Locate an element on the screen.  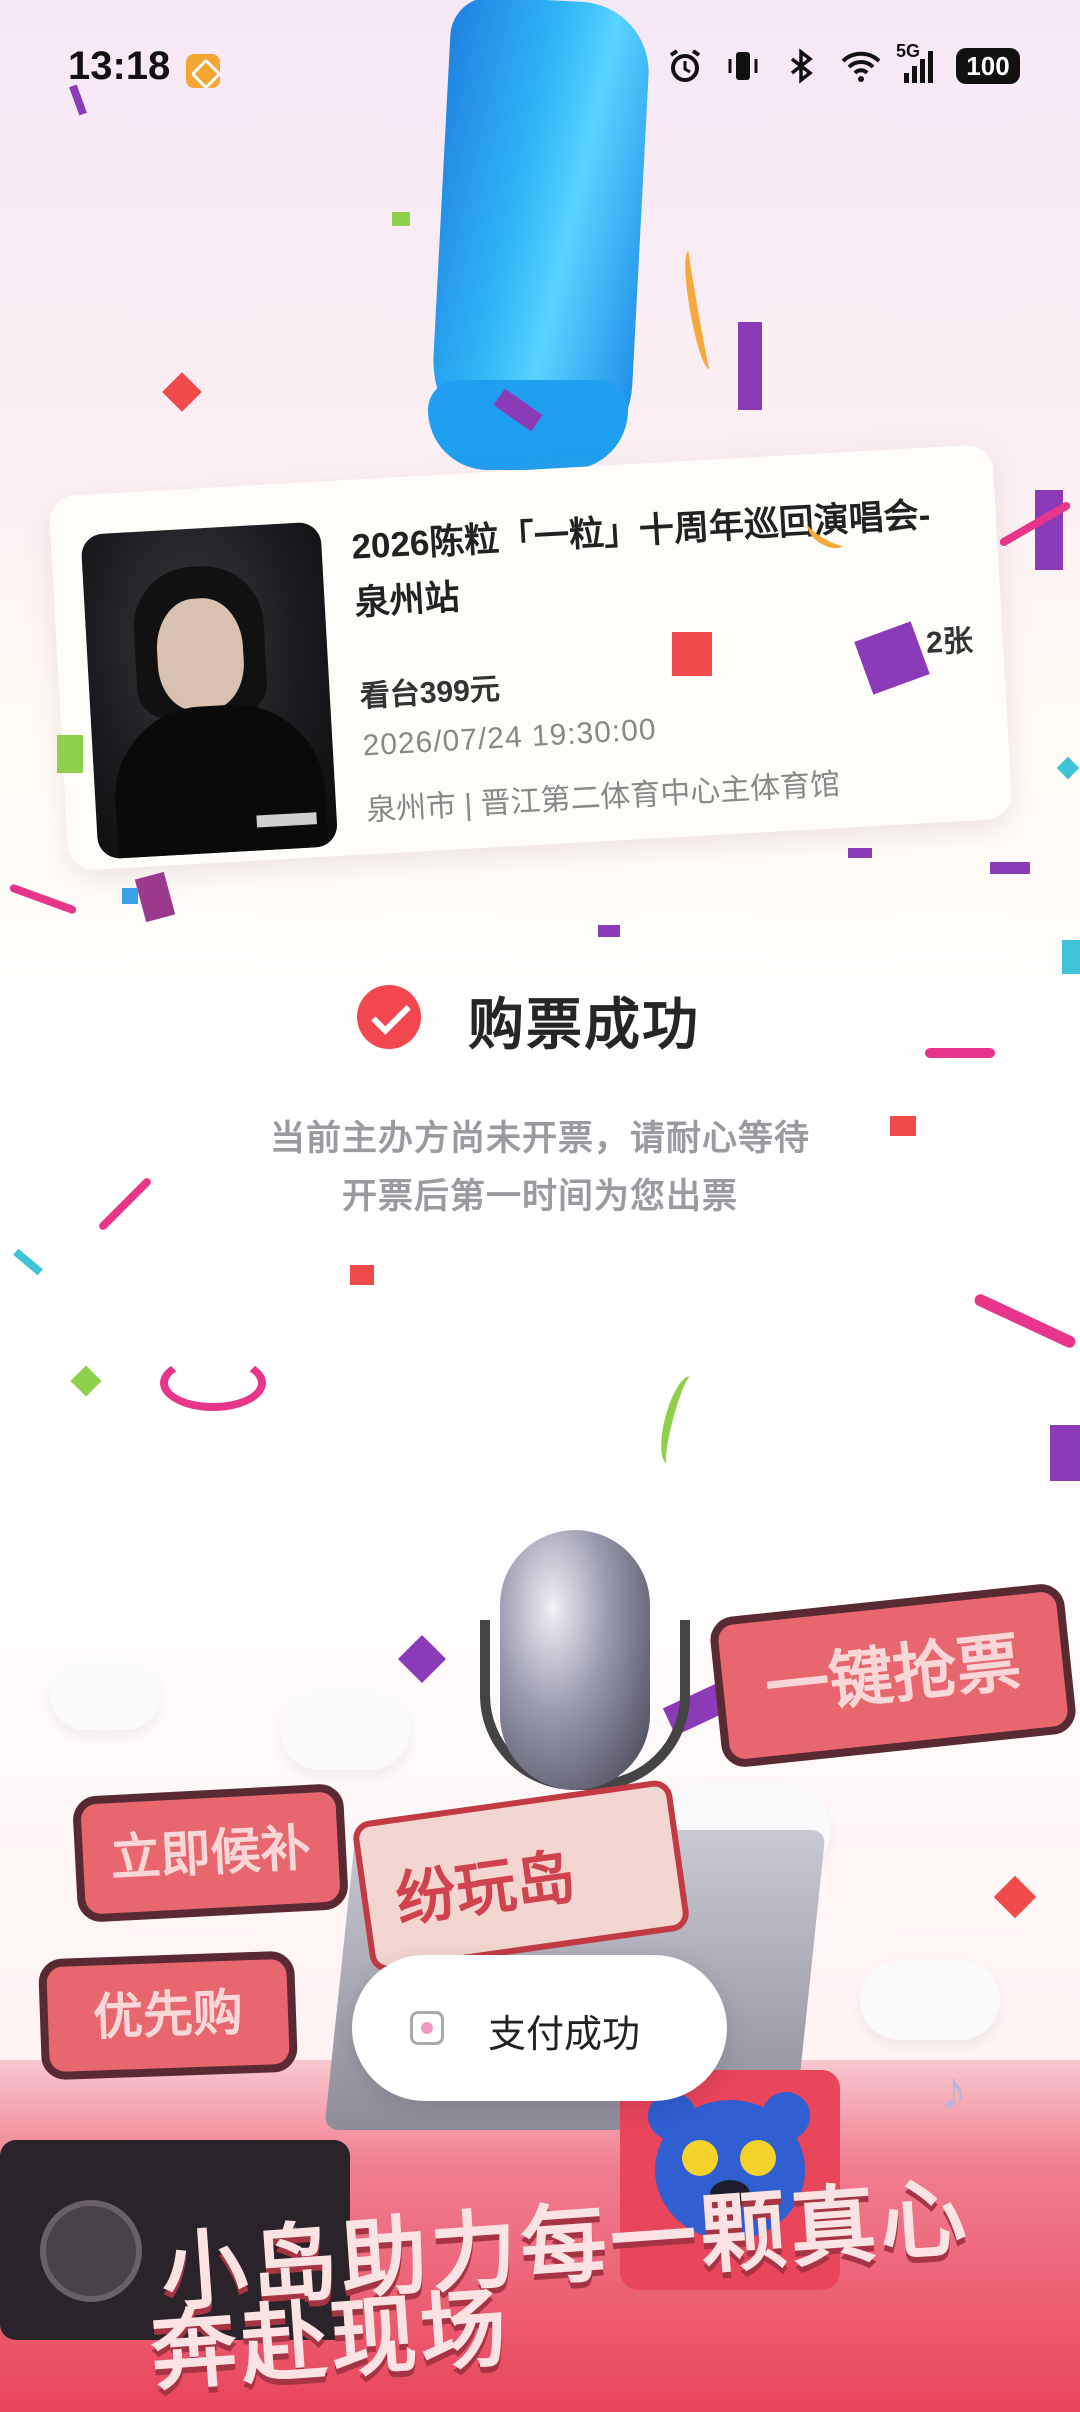
bluetooth-icon is located at coordinates (801, 66).